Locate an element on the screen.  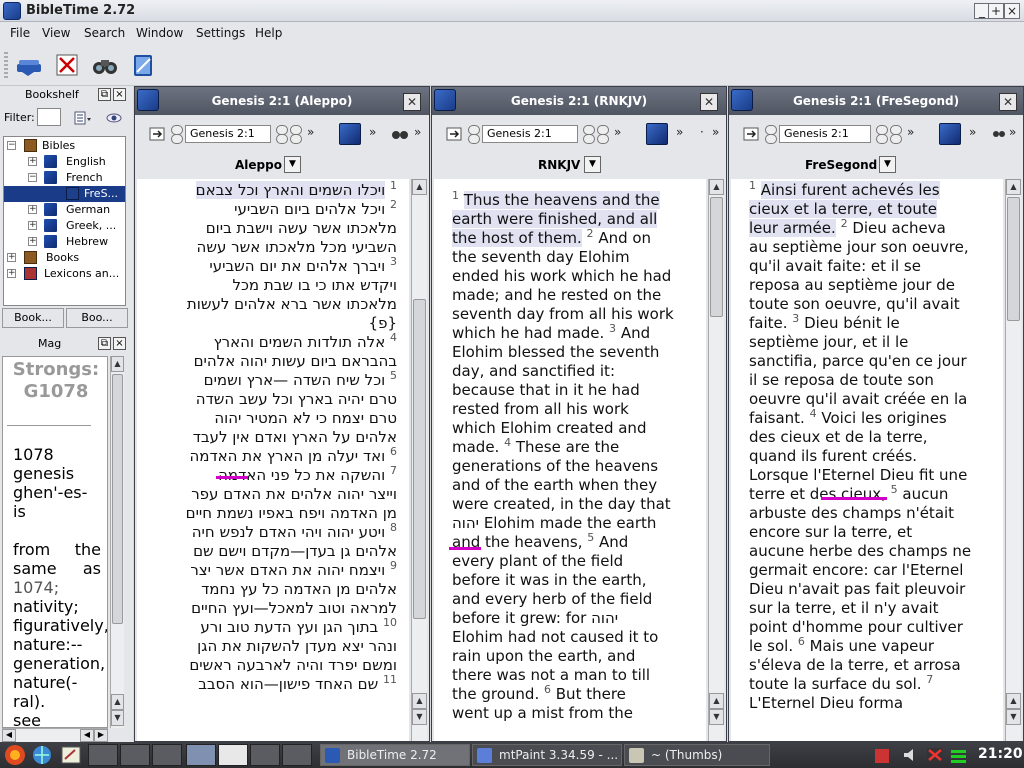
clock: 21:20 is located at coordinates (1000, 754).